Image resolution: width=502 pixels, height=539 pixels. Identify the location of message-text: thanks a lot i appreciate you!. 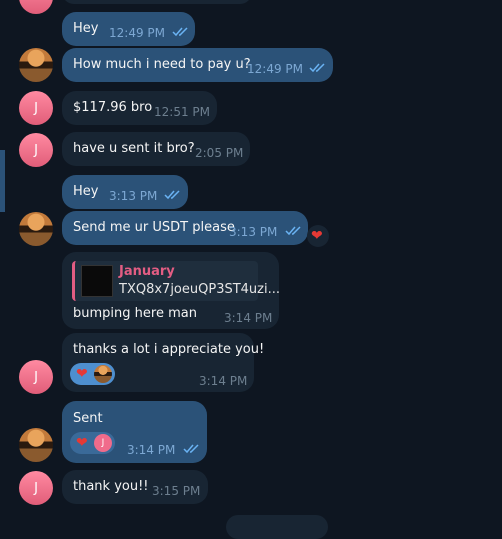
(169, 349).